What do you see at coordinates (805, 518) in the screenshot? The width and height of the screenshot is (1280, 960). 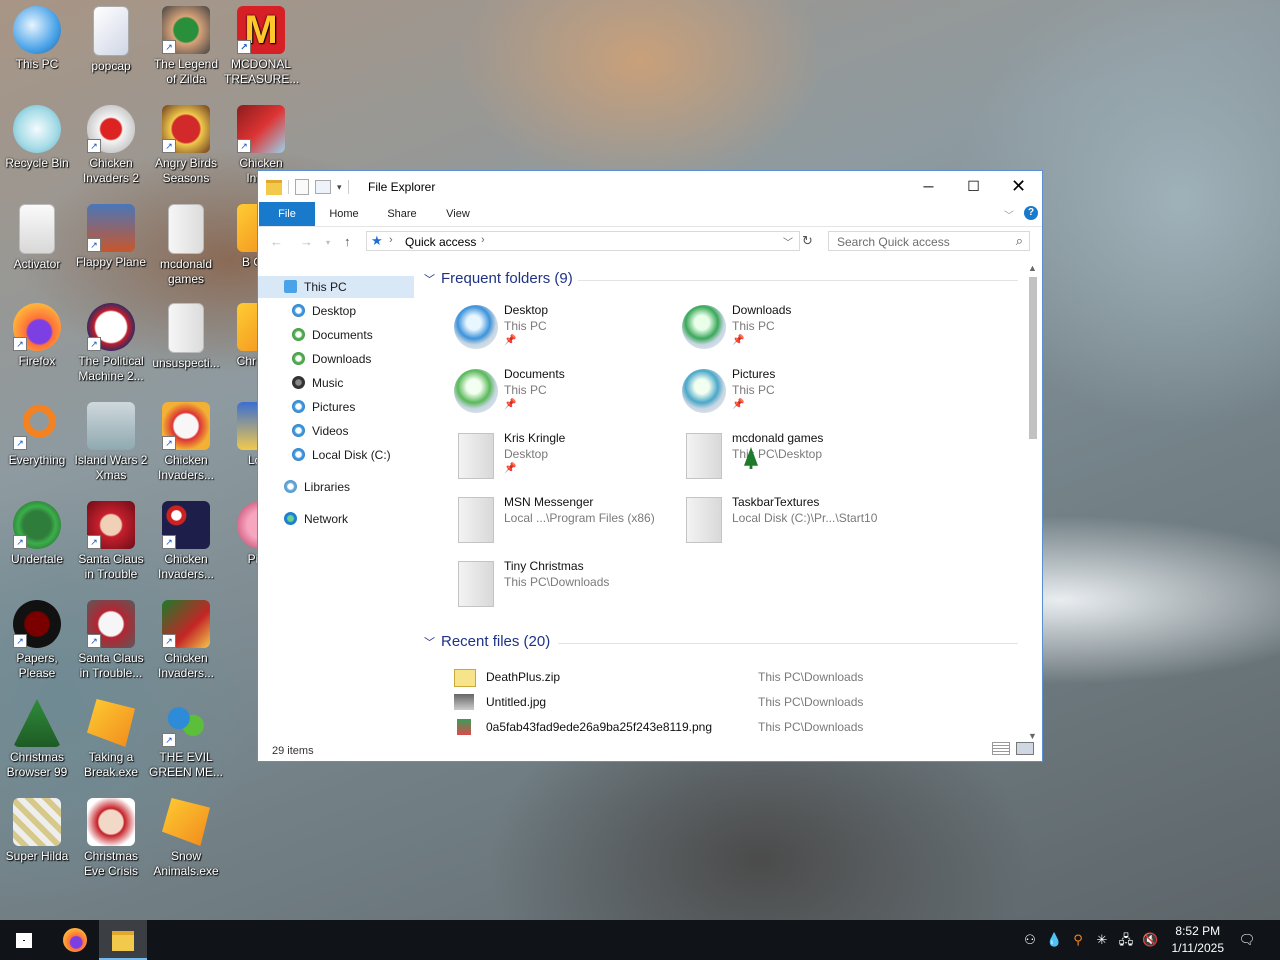 I see `tile-location: Local Disk (C:)\Pr...\Start10` at bounding box center [805, 518].